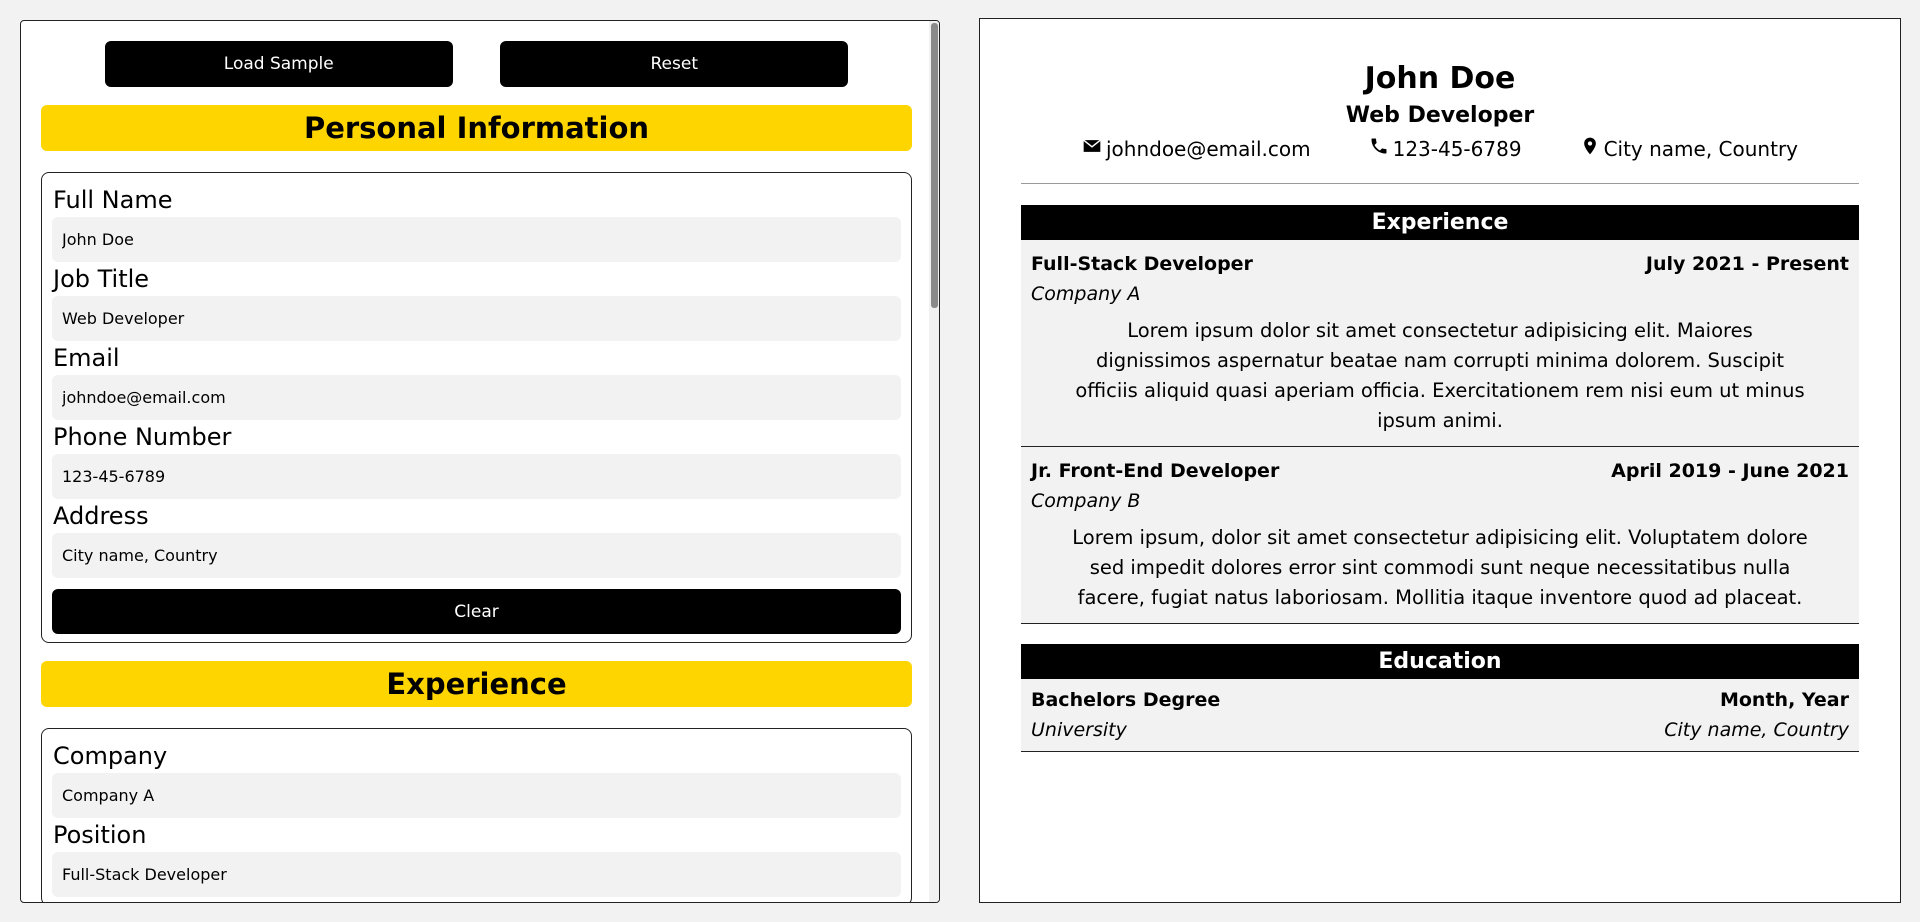 The width and height of the screenshot is (1920, 922). I want to click on position-field: Position, so click(476, 857).